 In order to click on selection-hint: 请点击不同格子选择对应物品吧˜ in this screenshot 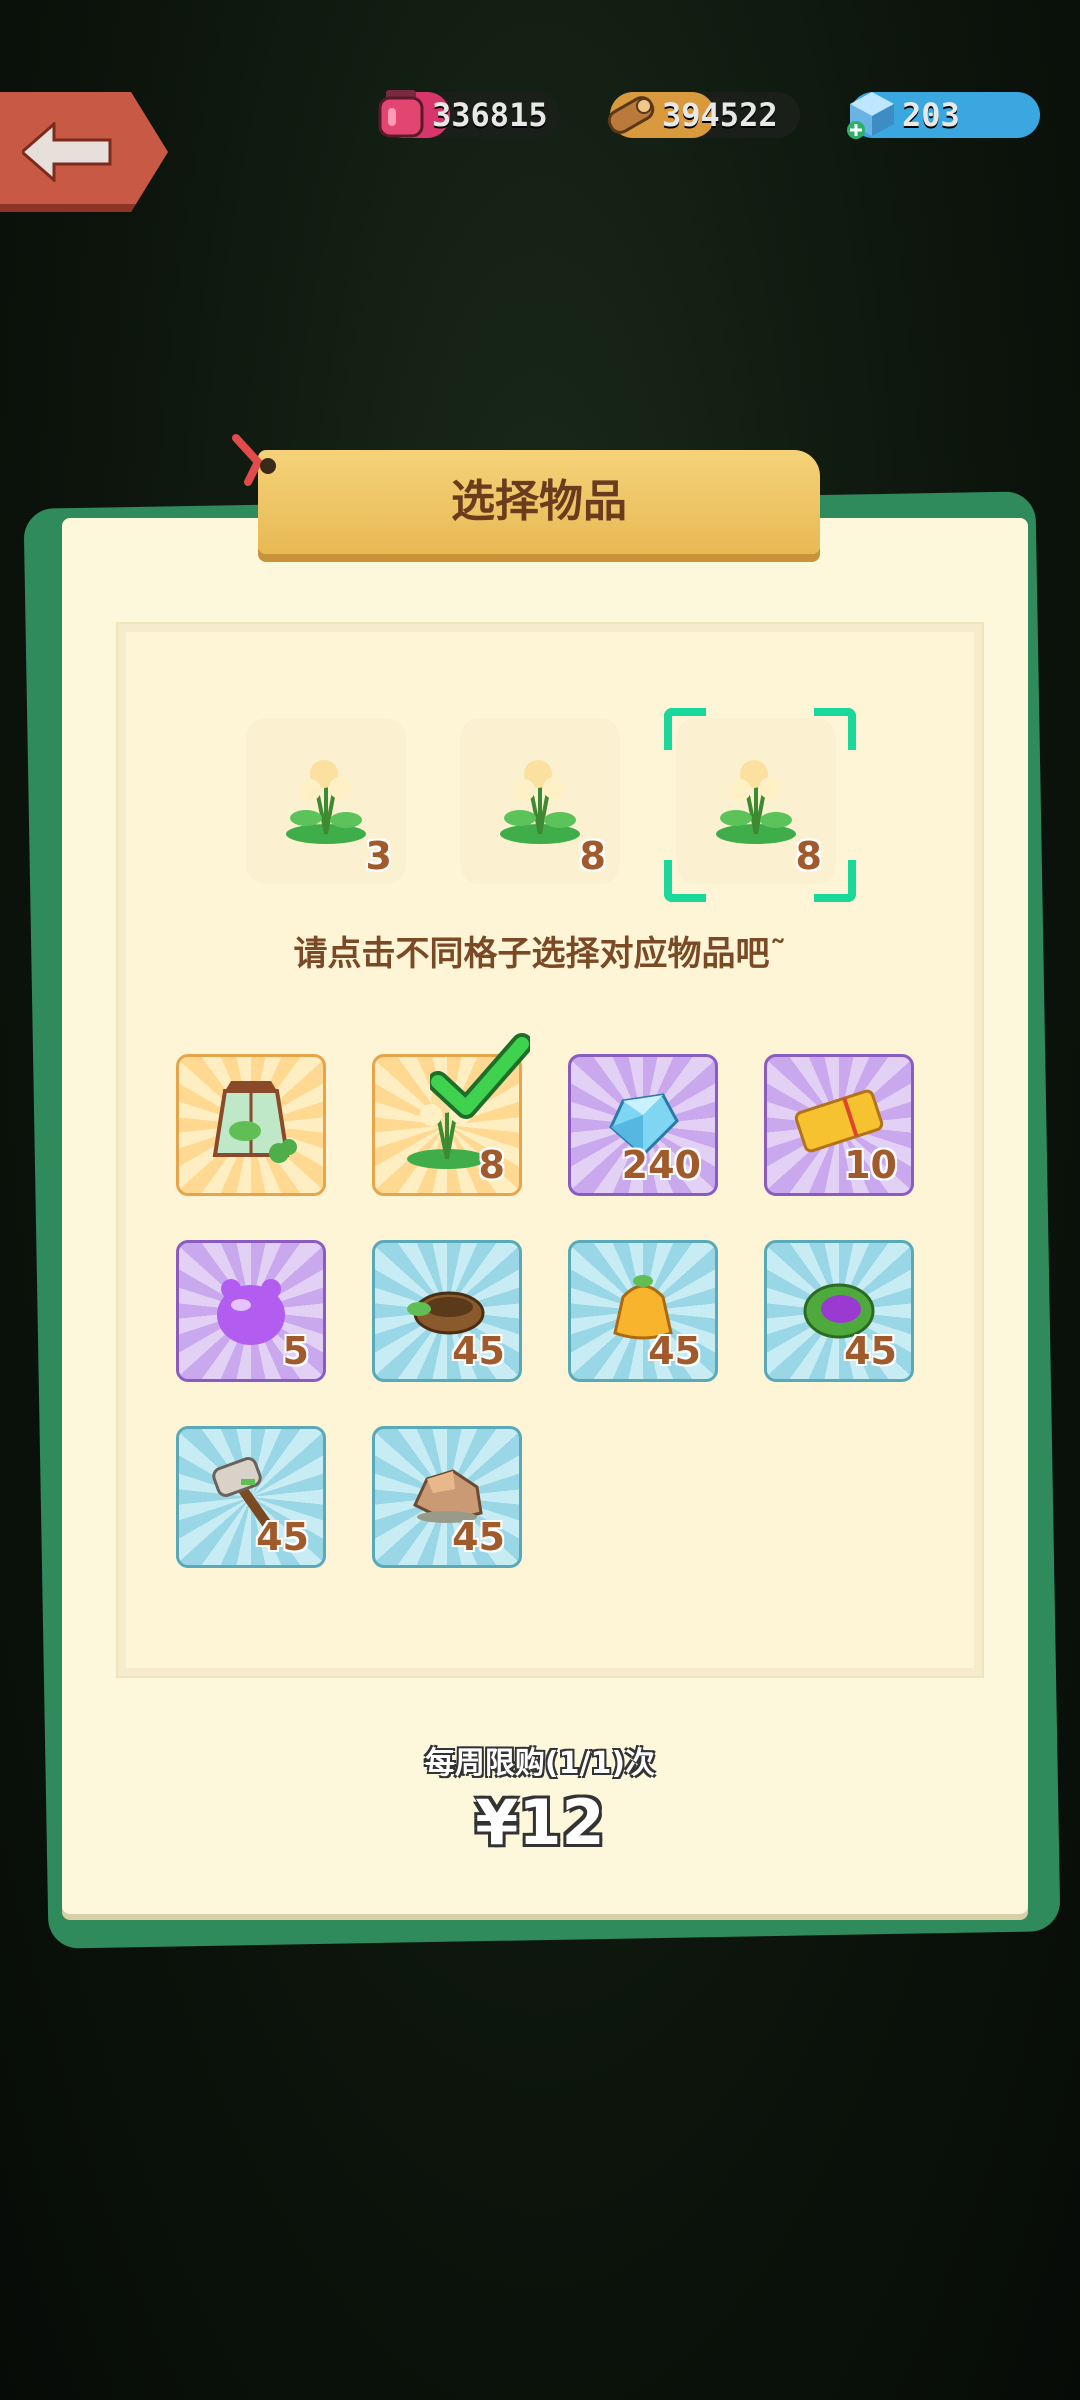, I will do `click(540, 954)`.